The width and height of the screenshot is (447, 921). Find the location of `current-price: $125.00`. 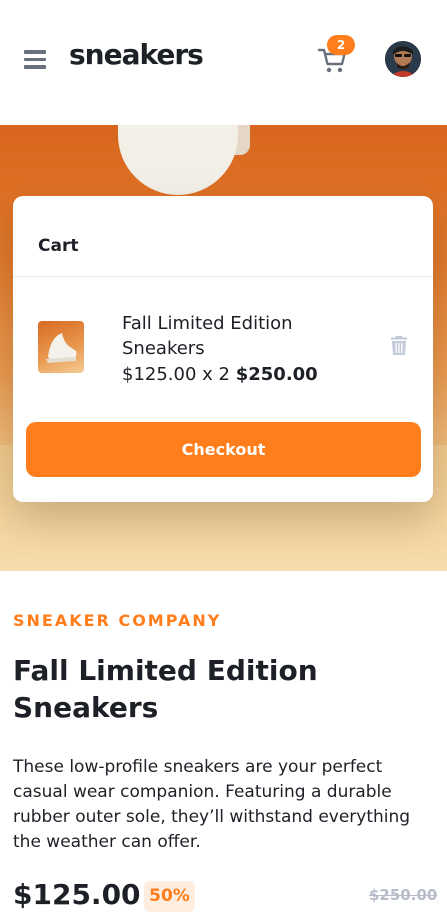

current-price: $125.00 is located at coordinates (77, 894).